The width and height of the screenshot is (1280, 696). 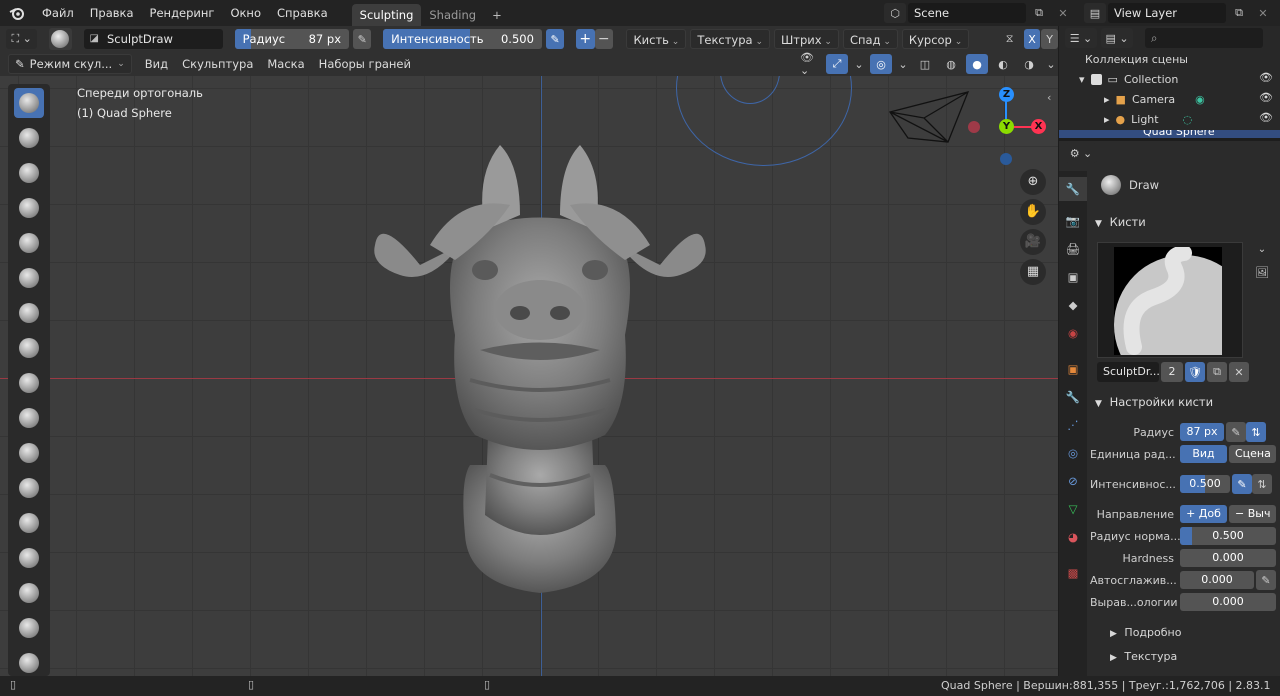 I want to click on outliner-search-input: ⌕, so click(x=1204, y=38).